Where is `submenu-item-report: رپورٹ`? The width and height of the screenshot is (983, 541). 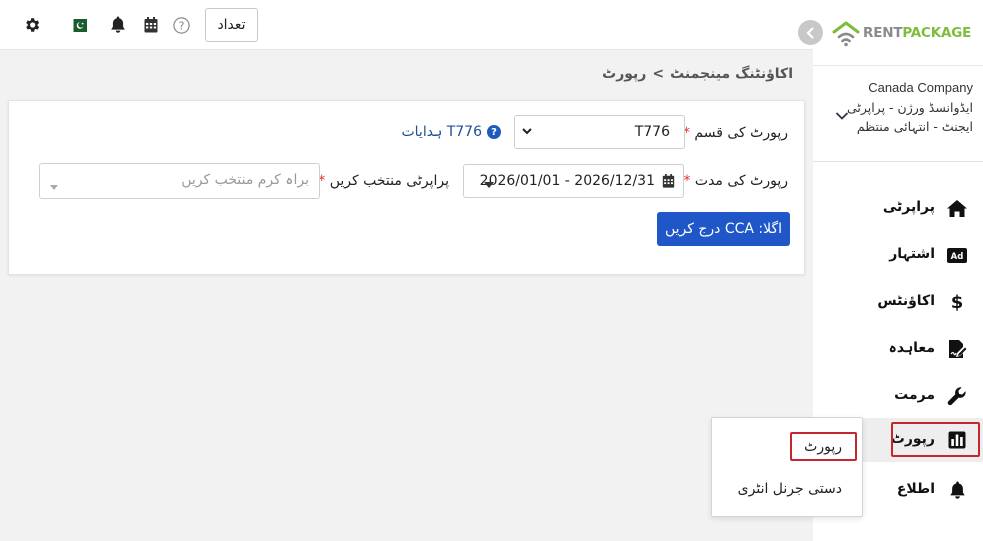 submenu-item-report: رپورٹ is located at coordinates (823, 447).